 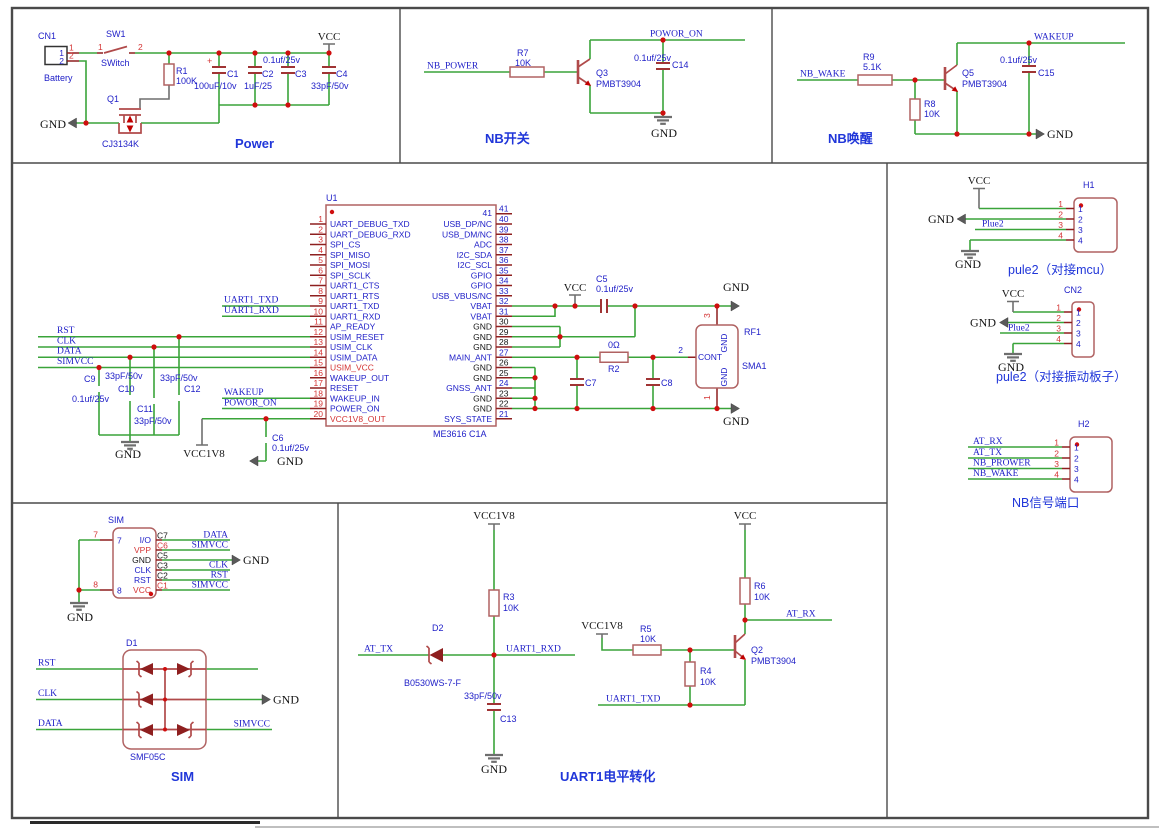 What do you see at coordinates (146, 540) in the screenshot?
I see `sim-inner-label: I/O` at bounding box center [146, 540].